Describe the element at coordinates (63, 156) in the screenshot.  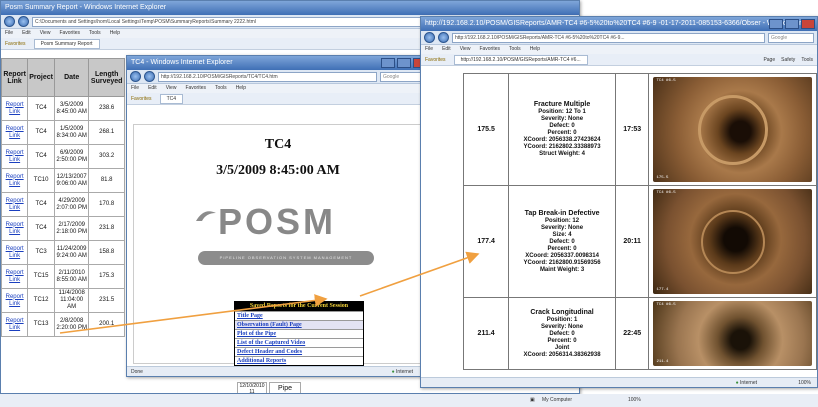
I see `table-row: Report Link TC4 6/9/2009 2:50:00 PM 303.2` at that location.